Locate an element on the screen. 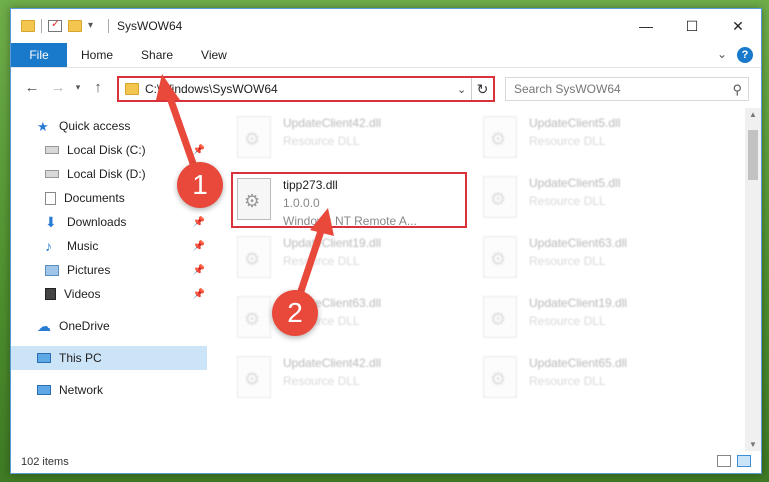  tab-file: File is located at coordinates (39, 55).